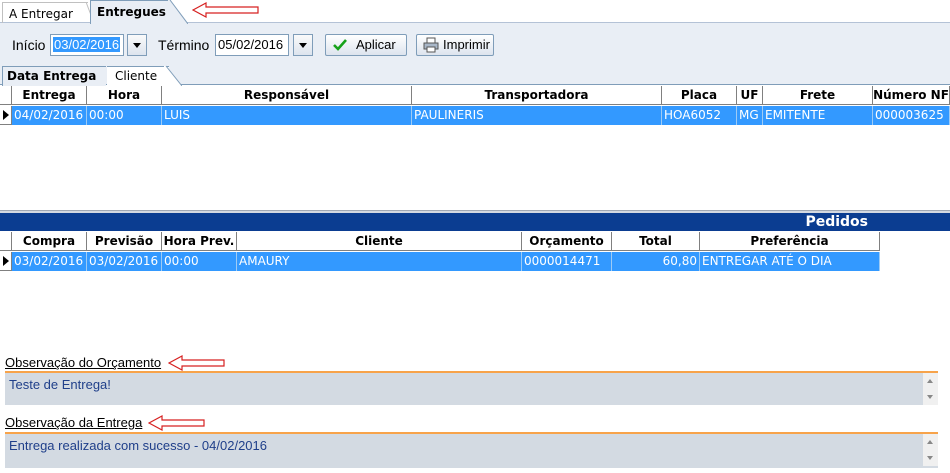 The height and width of the screenshot is (473, 950). Describe the element at coordinates (466, 44) in the screenshot. I see `imprimir-label: Imprimir` at that location.